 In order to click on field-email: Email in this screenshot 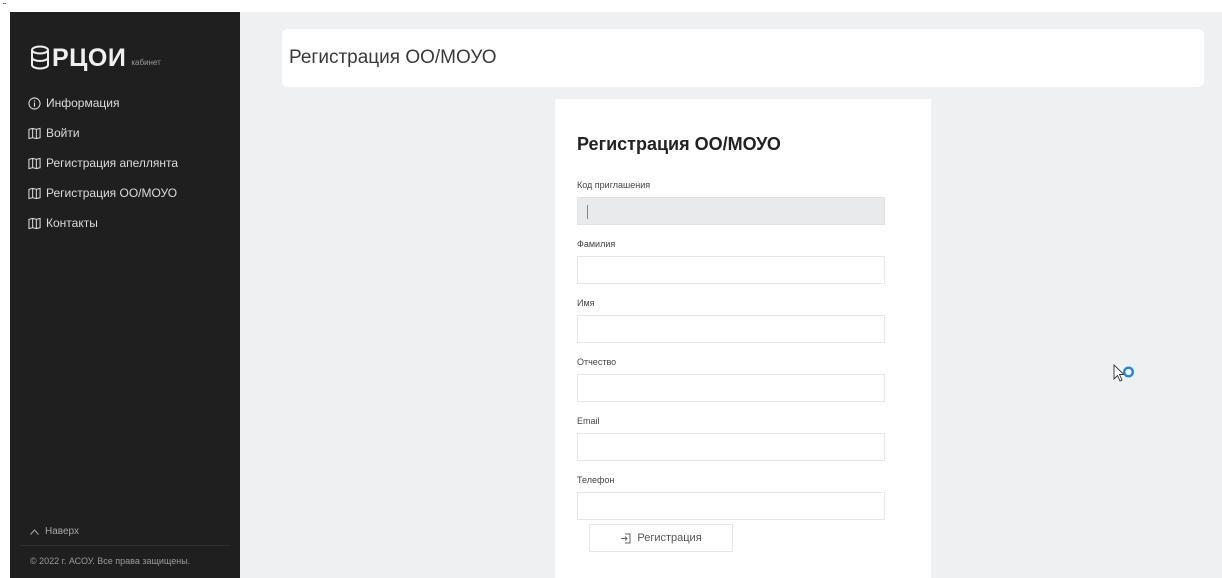, I will do `click(731, 437)`.